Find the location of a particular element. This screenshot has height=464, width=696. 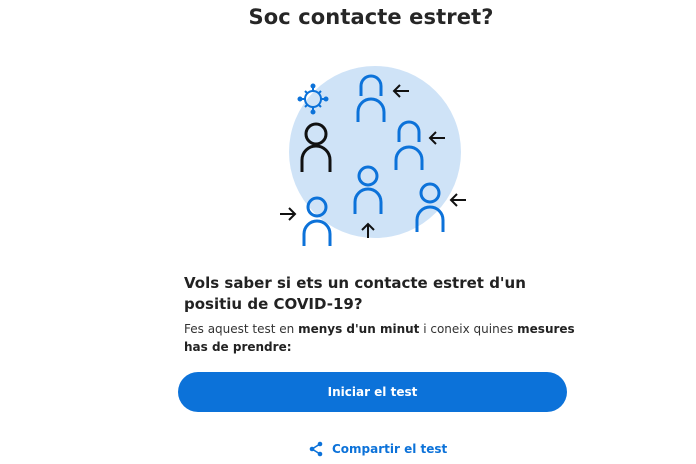

share-icon is located at coordinates (316, 449).